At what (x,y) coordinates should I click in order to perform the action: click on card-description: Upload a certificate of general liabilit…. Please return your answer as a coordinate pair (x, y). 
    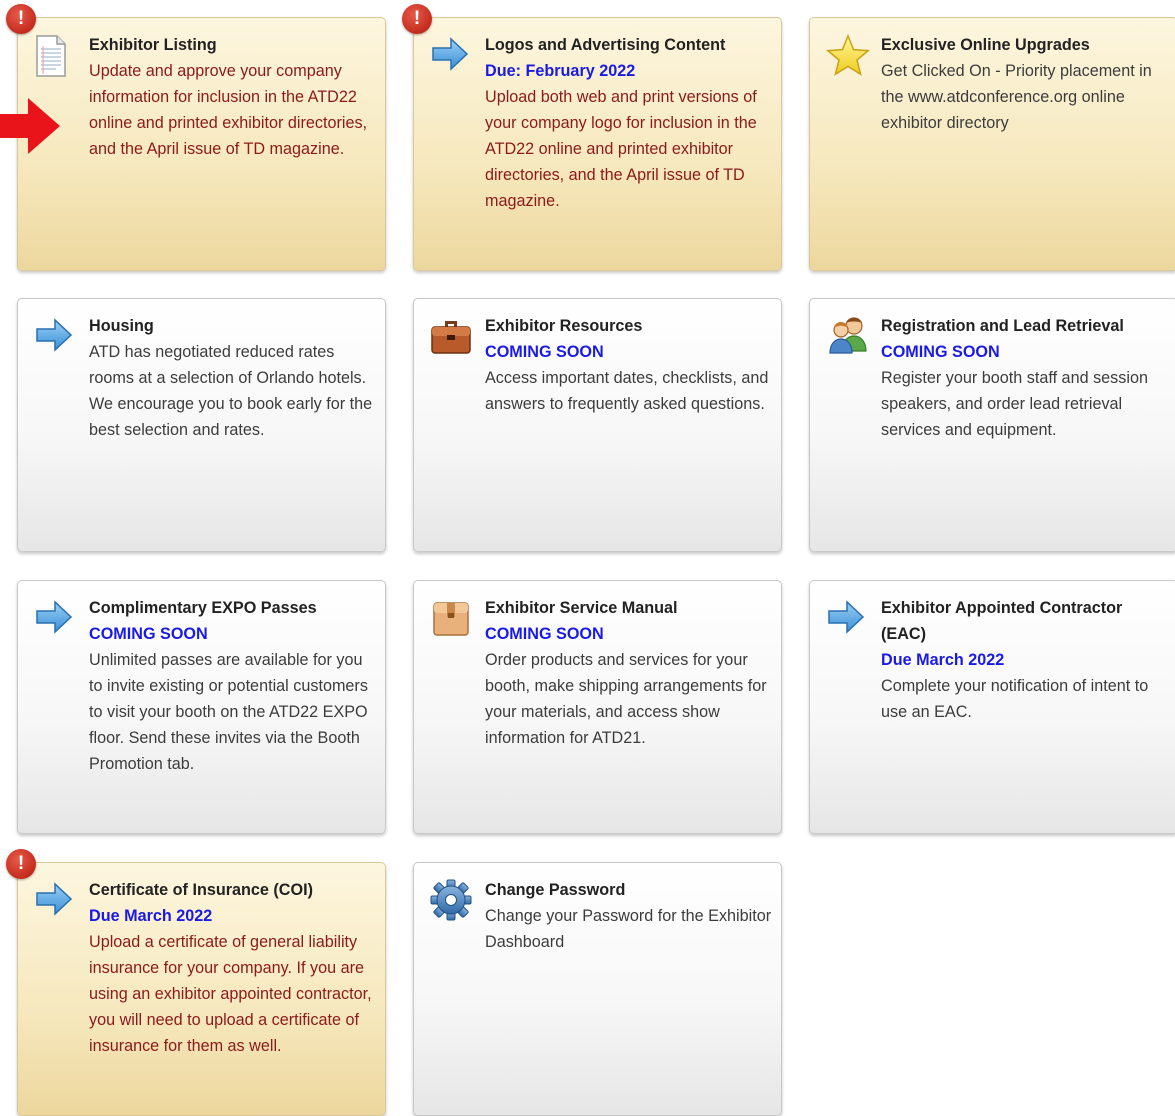
    Looking at the image, I should click on (230, 994).